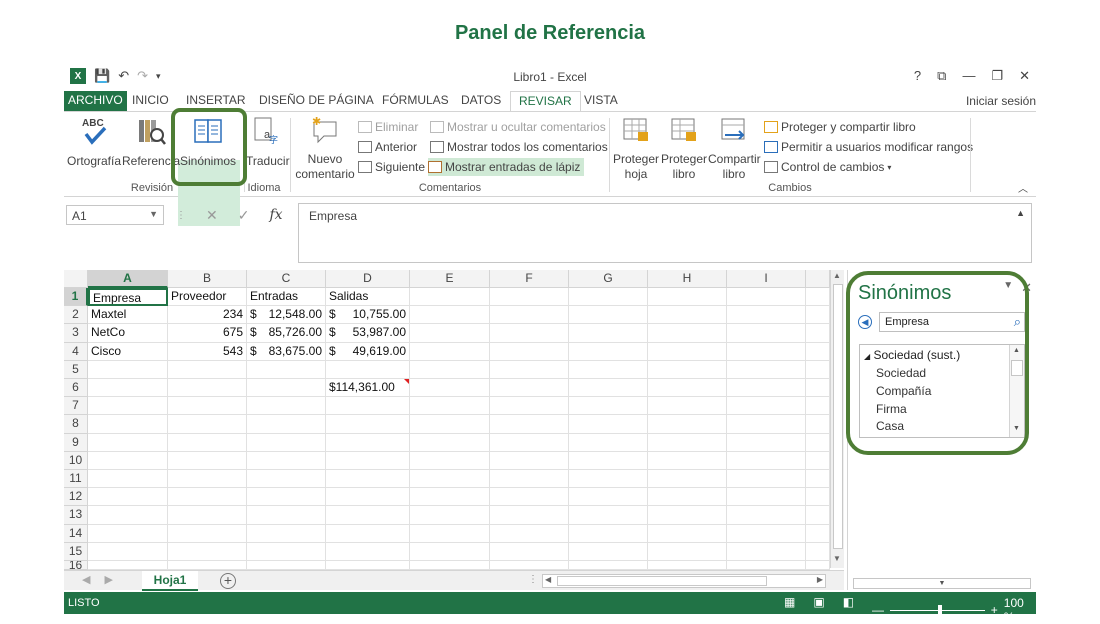 The height and width of the screenshot is (624, 1100). Describe the element at coordinates (207, 315) in the screenshot. I see `cell-b2: 234` at that location.